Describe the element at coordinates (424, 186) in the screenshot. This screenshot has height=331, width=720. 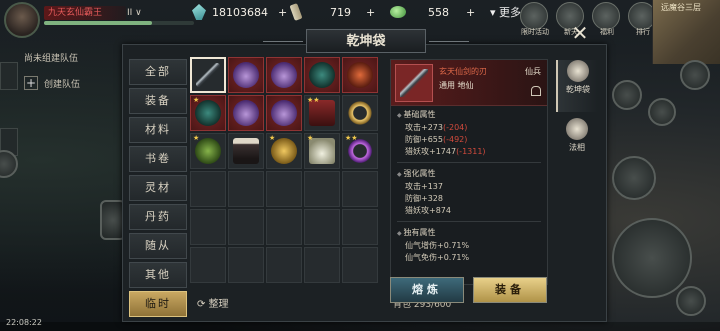
I see `enhance-attribute-line: 攻击+137` at that location.